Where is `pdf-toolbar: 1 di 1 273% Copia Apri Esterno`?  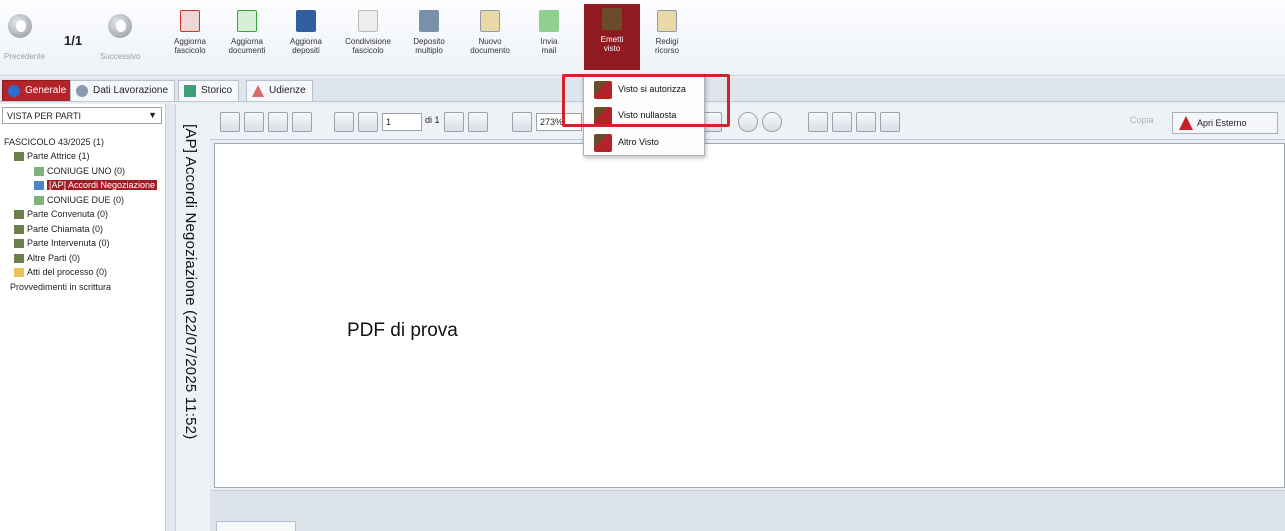 pdf-toolbar: 1 di 1 273% Copia Apri Esterno is located at coordinates (747, 122).